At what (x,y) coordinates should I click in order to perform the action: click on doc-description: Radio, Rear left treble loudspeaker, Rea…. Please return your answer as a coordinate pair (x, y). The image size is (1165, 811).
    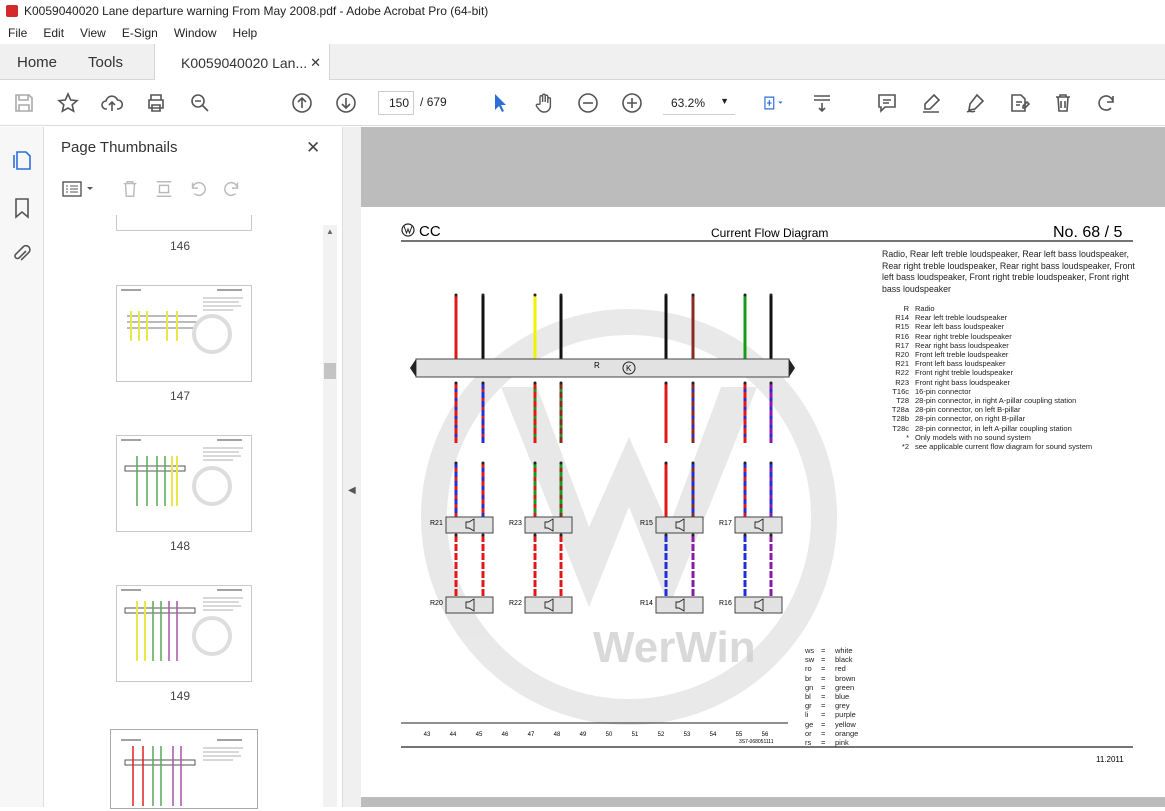
    Looking at the image, I should click on (1008, 271).